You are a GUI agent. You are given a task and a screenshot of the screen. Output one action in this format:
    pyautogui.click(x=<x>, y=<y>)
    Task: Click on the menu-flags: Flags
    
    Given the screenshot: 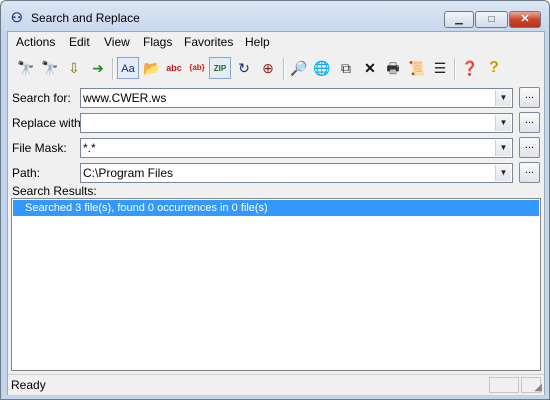 What is the action you would take?
    pyautogui.click(x=157, y=42)
    